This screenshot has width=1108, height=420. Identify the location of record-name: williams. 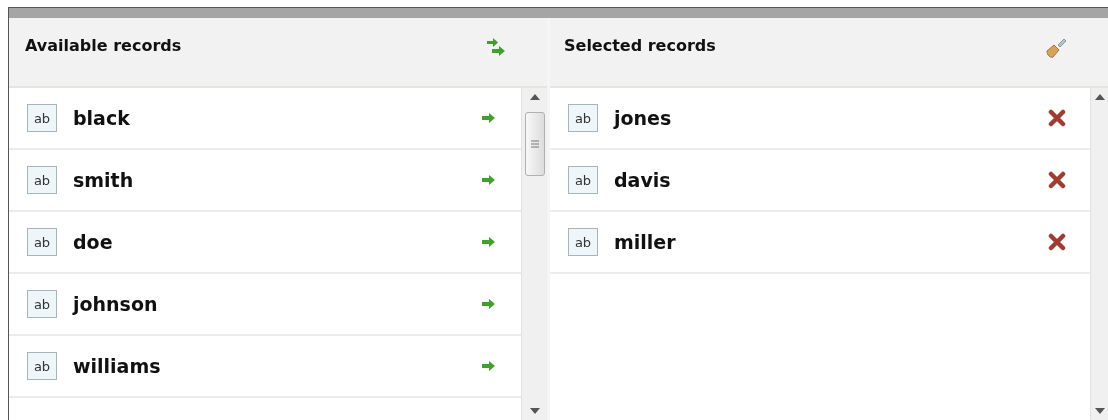
(117, 366).